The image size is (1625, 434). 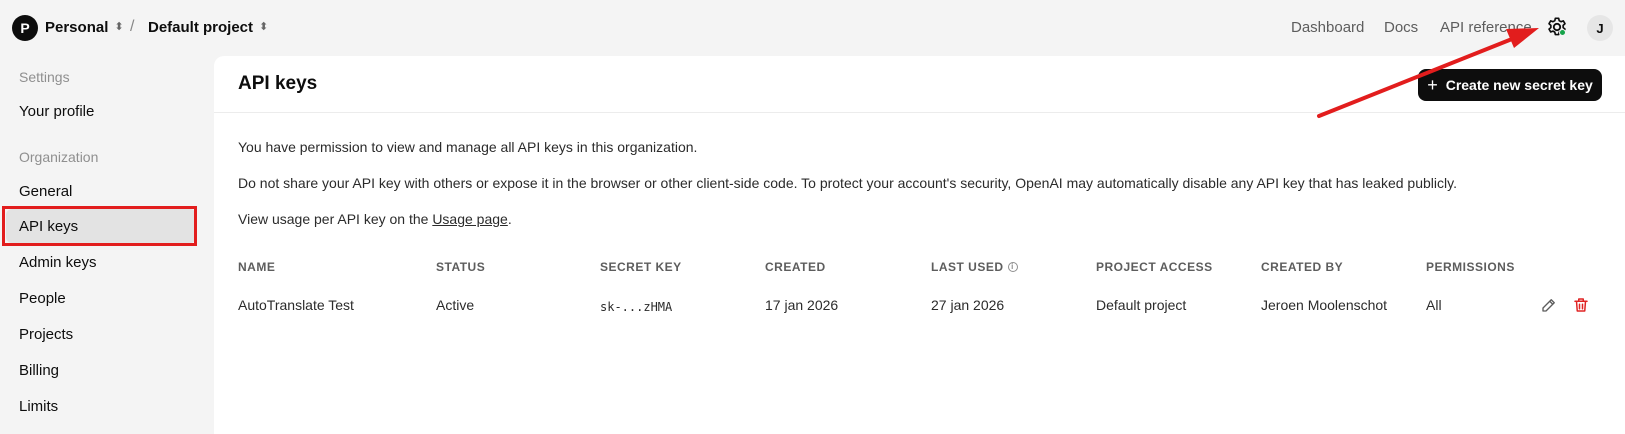 What do you see at coordinates (101, 262) in the screenshot?
I see `sidebar-item-admin-keys: Admin keys` at bounding box center [101, 262].